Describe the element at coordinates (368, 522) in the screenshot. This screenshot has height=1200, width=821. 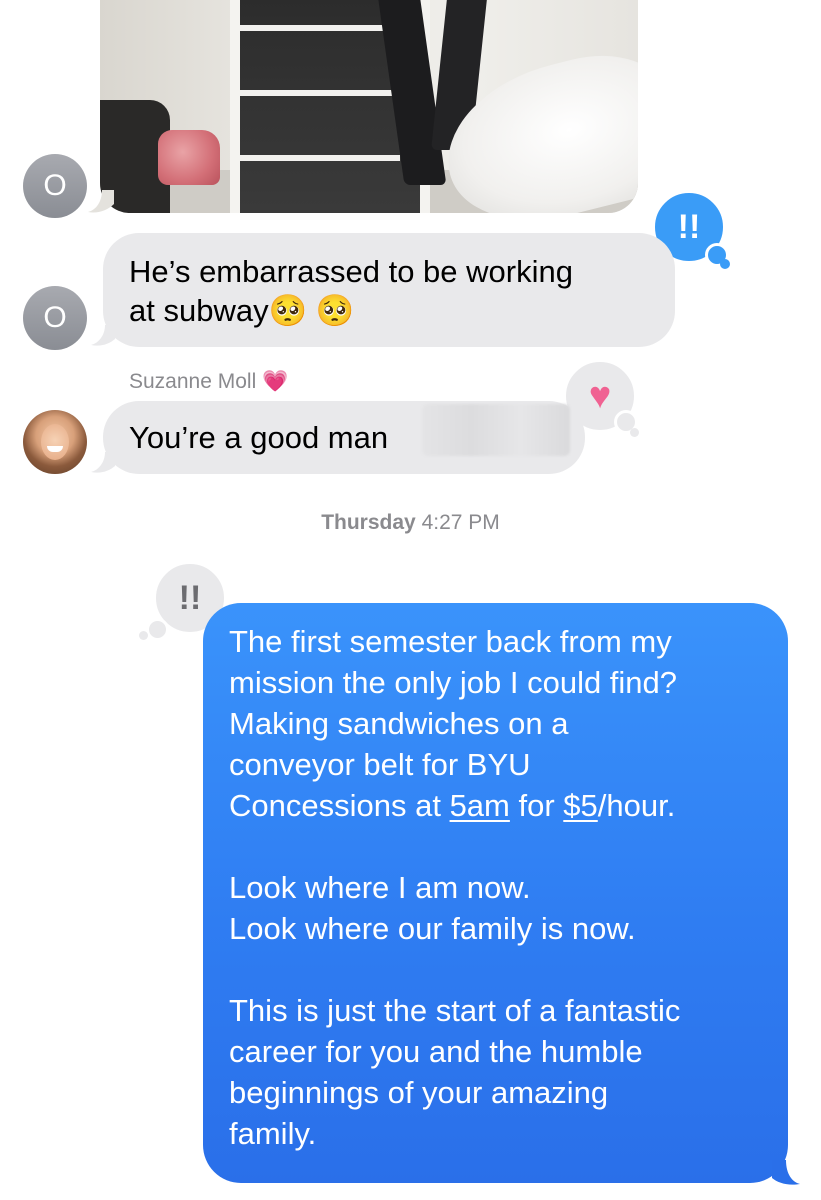
I see `timestamp-day: Thursday` at that location.